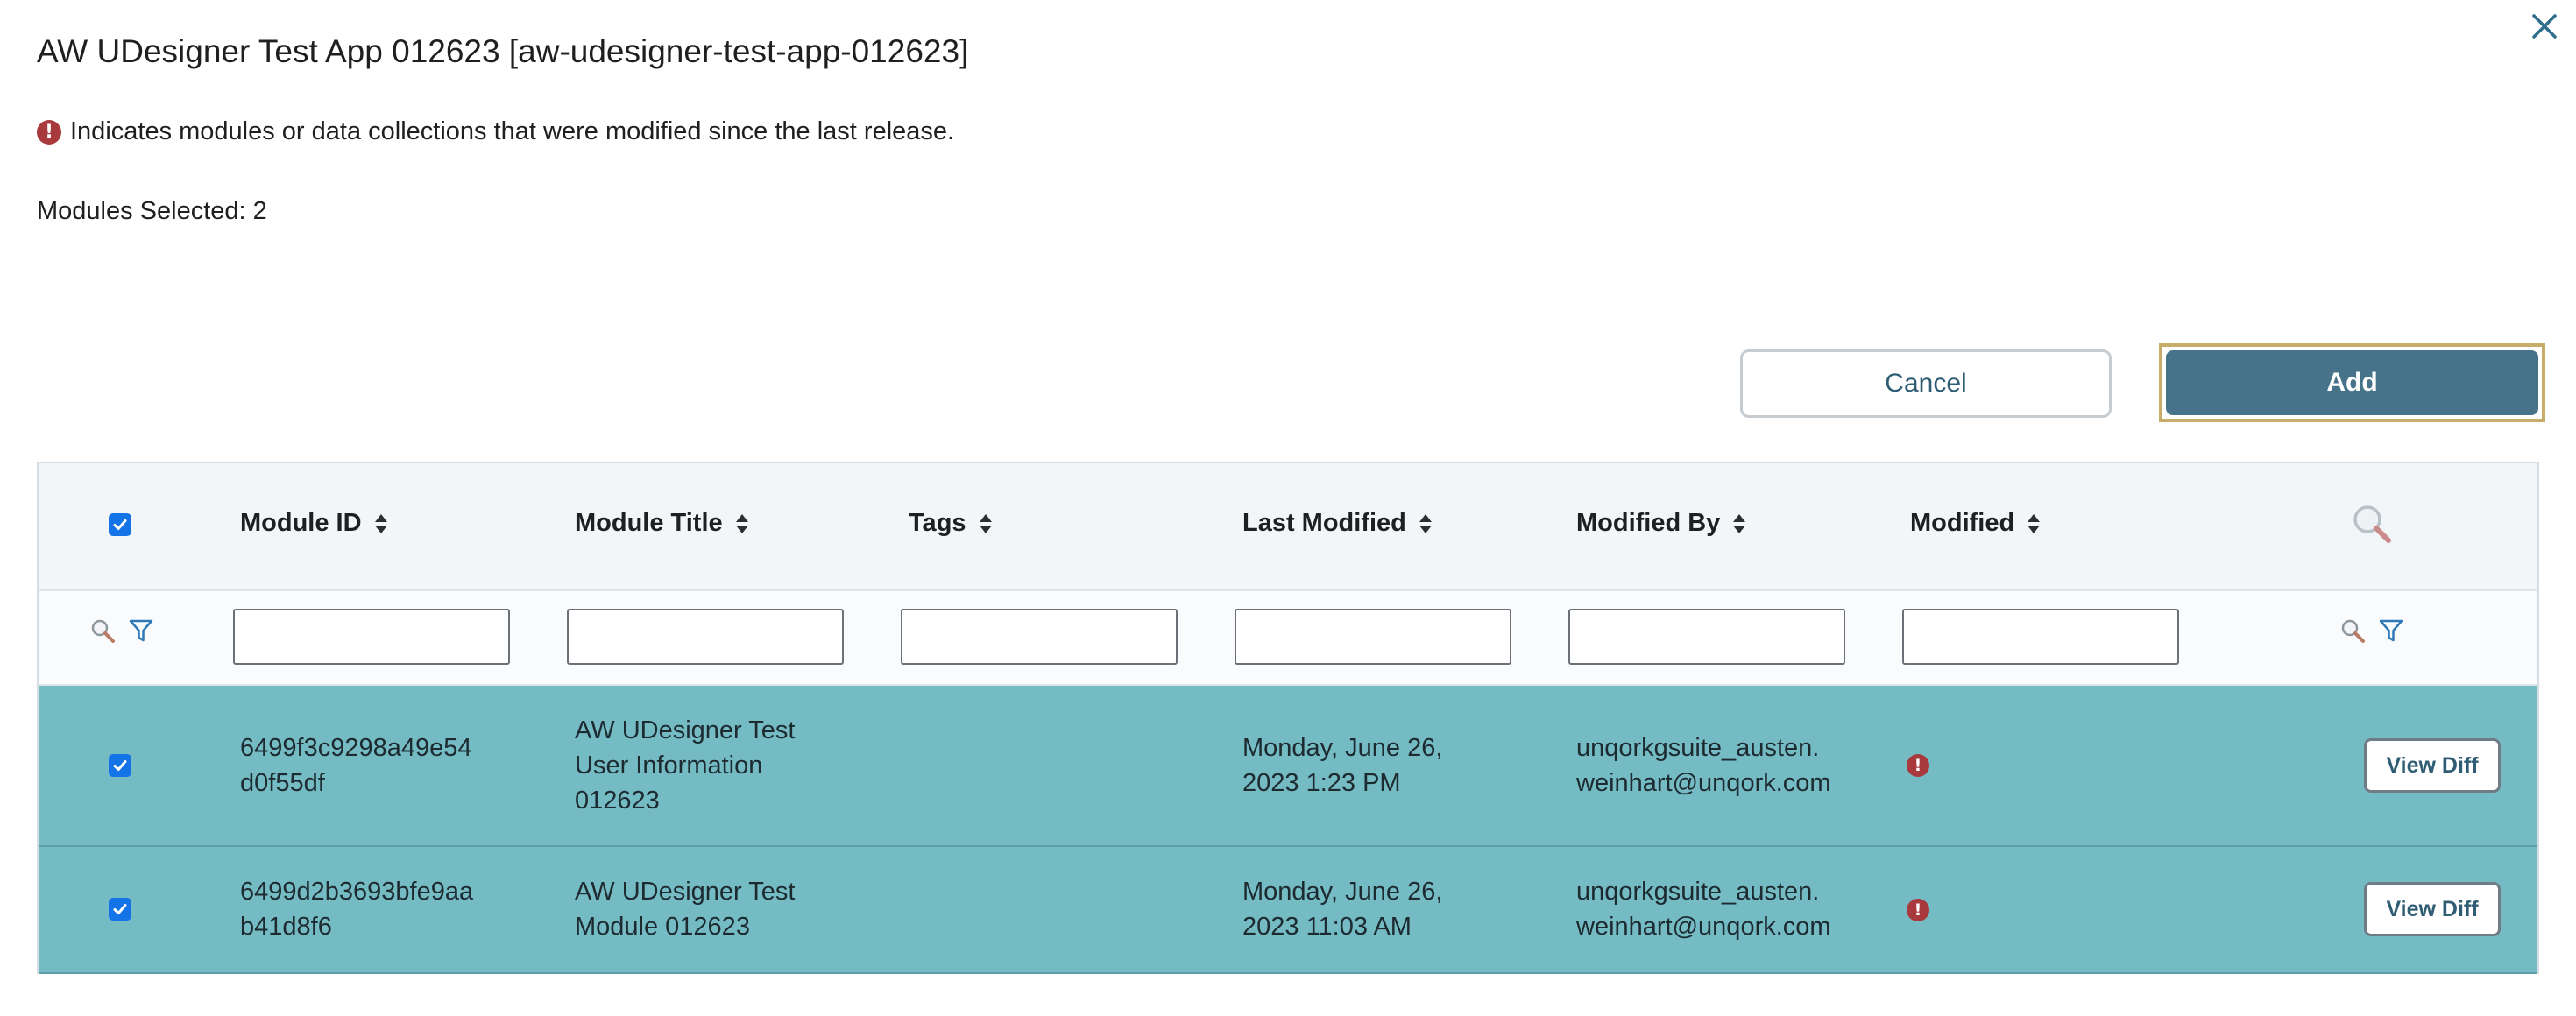  I want to click on action-filter-tools, so click(2371, 630).